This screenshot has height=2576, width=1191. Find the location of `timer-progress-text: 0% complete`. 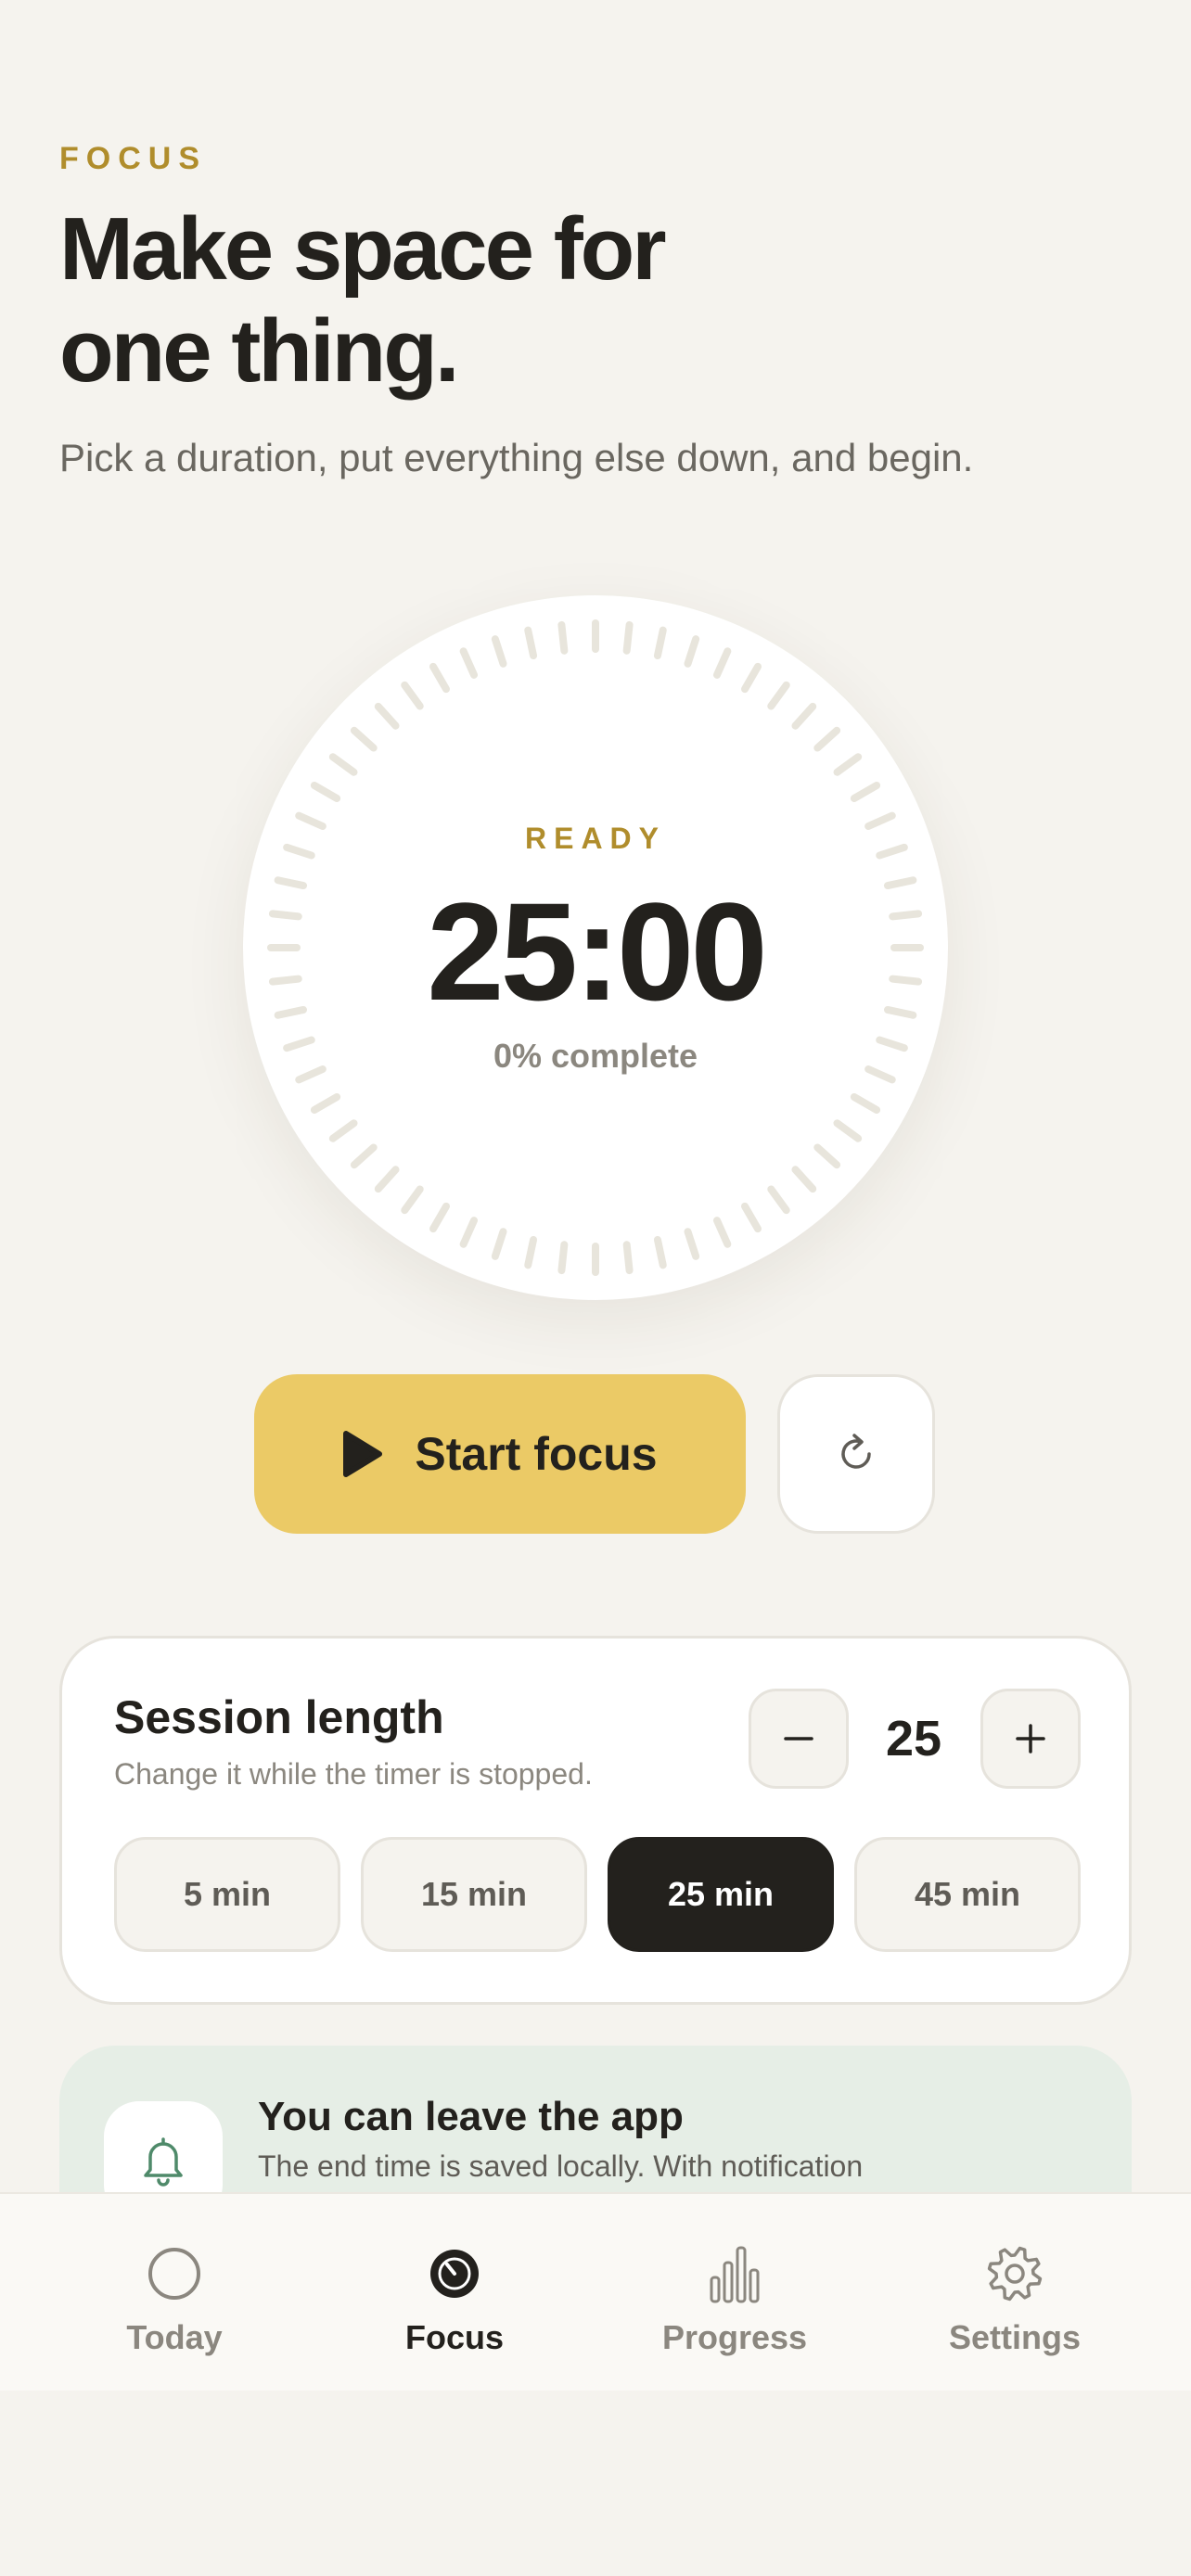

timer-progress-text: 0% complete is located at coordinates (595, 1056).